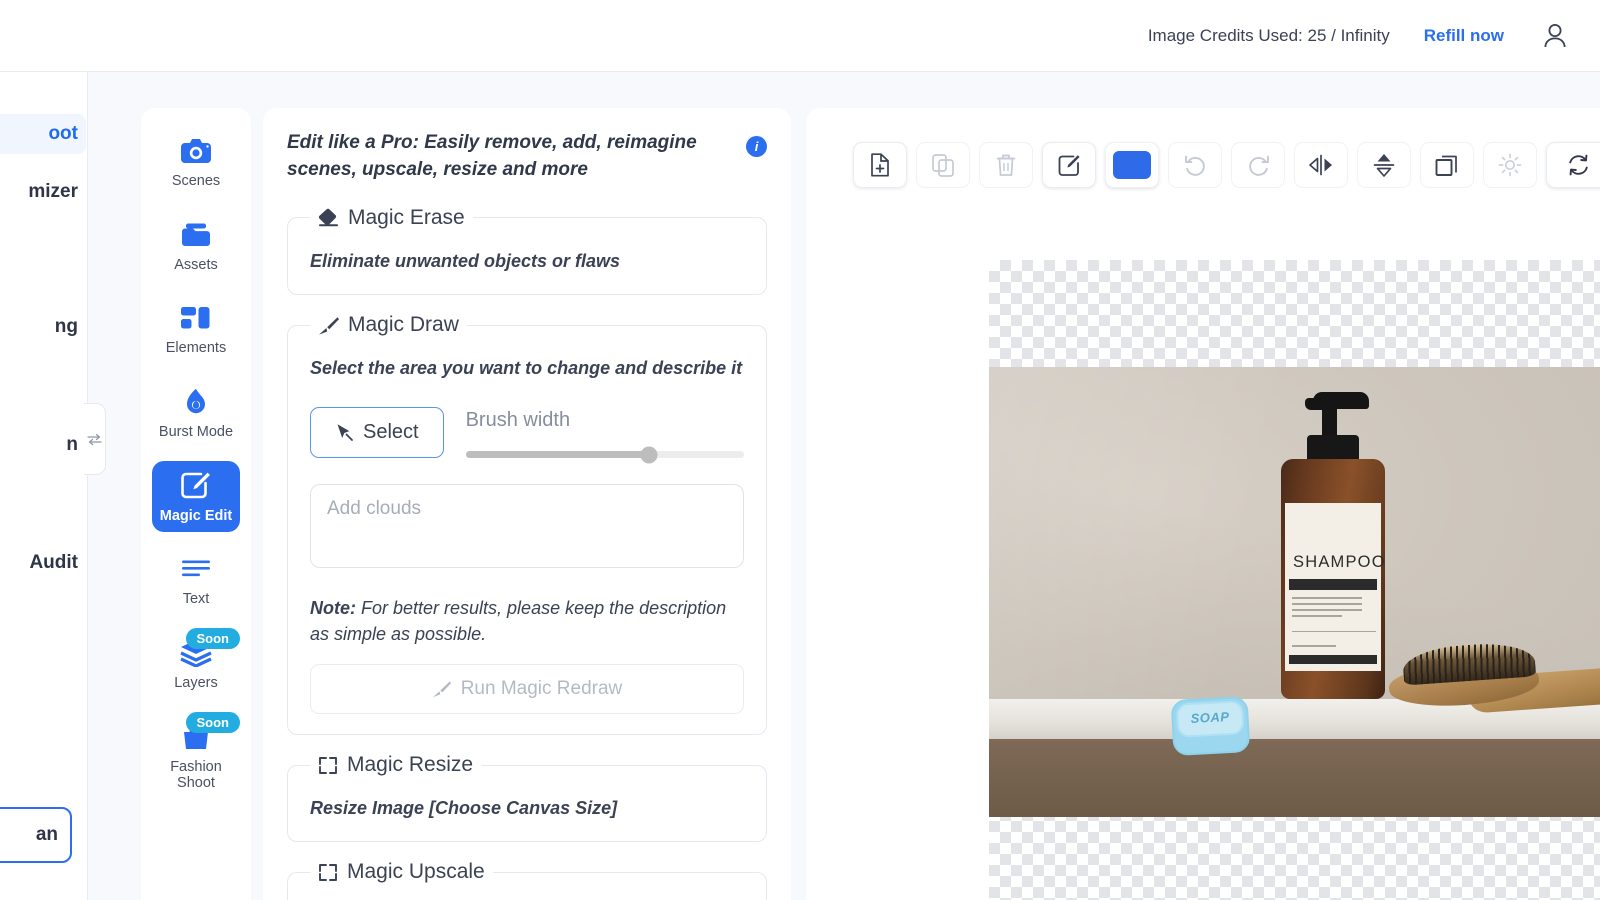 This screenshot has height=900, width=1600. I want to click on run-magic-redraw-button: Run Magic Redraw, so click(527, 689).